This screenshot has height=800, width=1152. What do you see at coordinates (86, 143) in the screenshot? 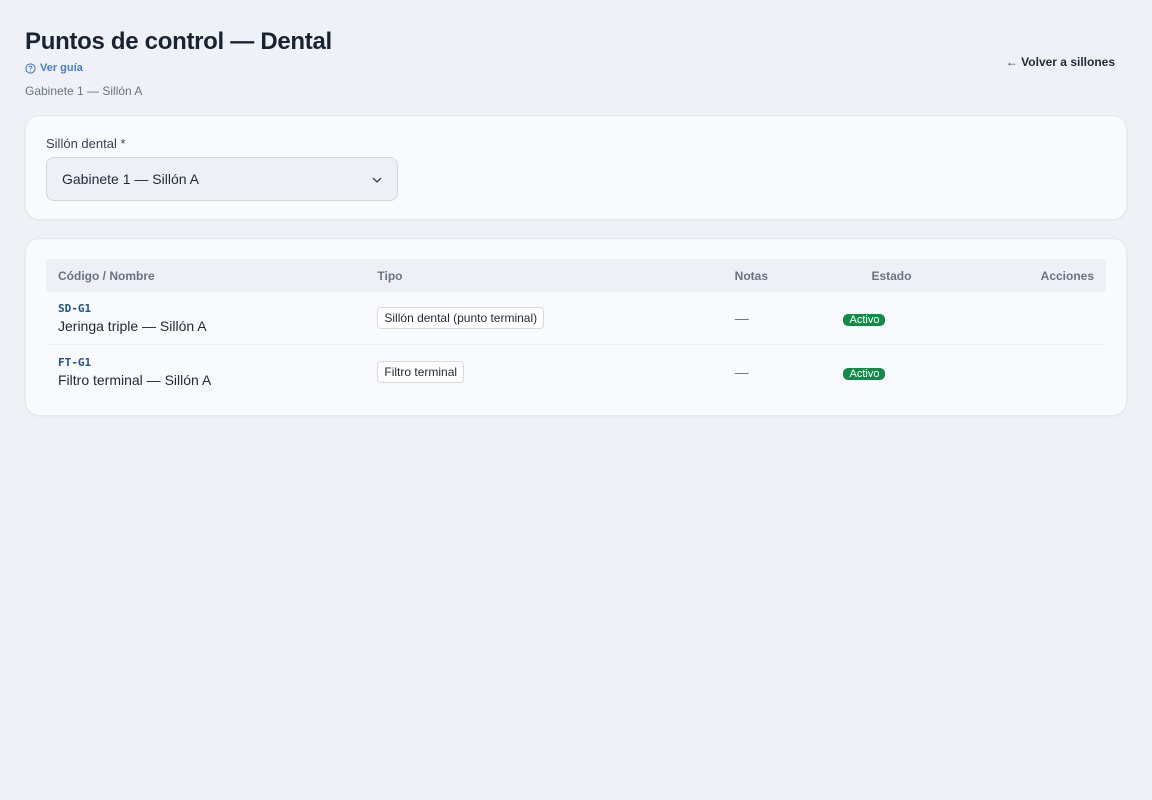
I see `chair-select-label: Sillón dental *` at bounding box center [86, 143].